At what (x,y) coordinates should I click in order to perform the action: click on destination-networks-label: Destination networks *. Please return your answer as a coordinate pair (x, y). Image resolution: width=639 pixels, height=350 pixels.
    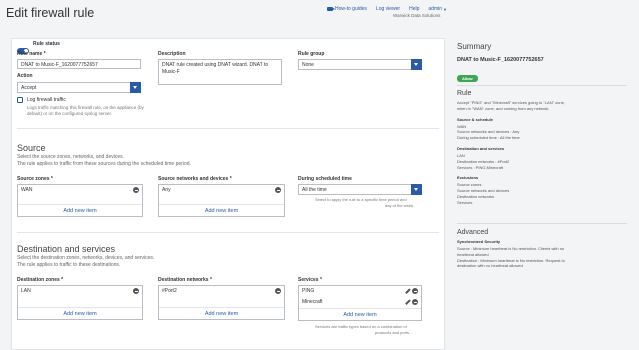
    Looking at the image, I should click on (185, 280).